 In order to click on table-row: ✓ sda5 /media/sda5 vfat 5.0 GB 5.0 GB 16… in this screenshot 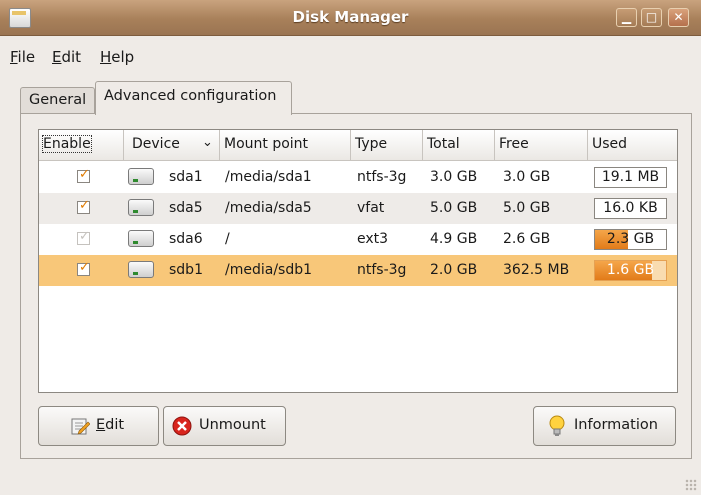, I will do `click(358, 208)`.